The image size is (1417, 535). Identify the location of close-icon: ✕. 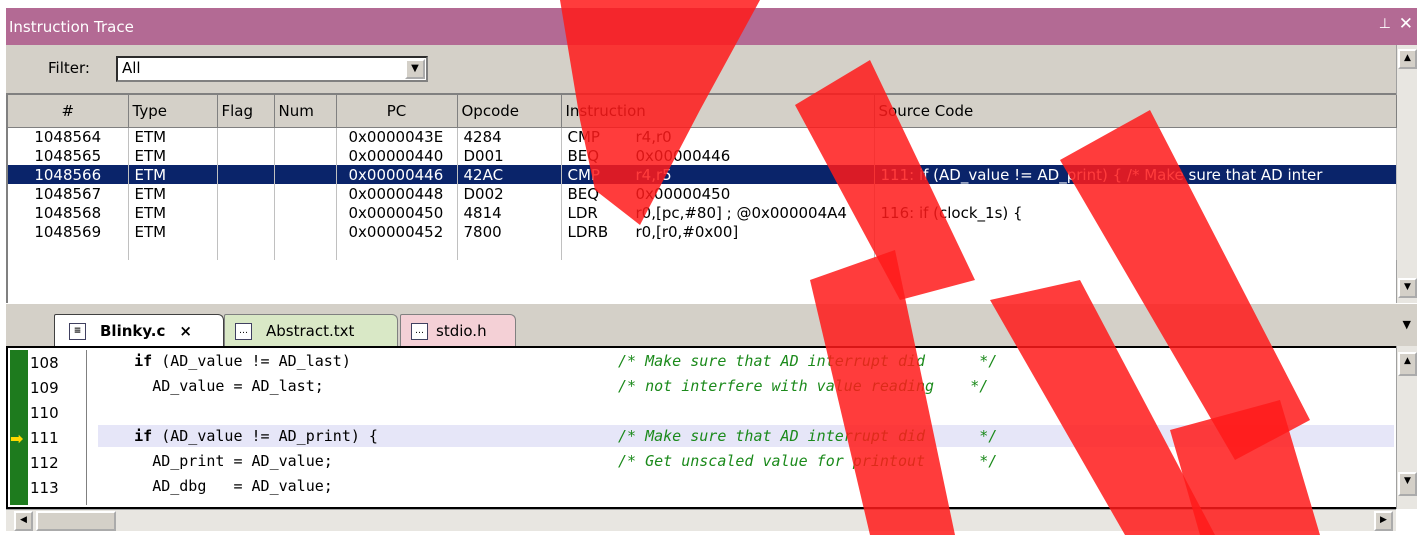
(1406, 24).